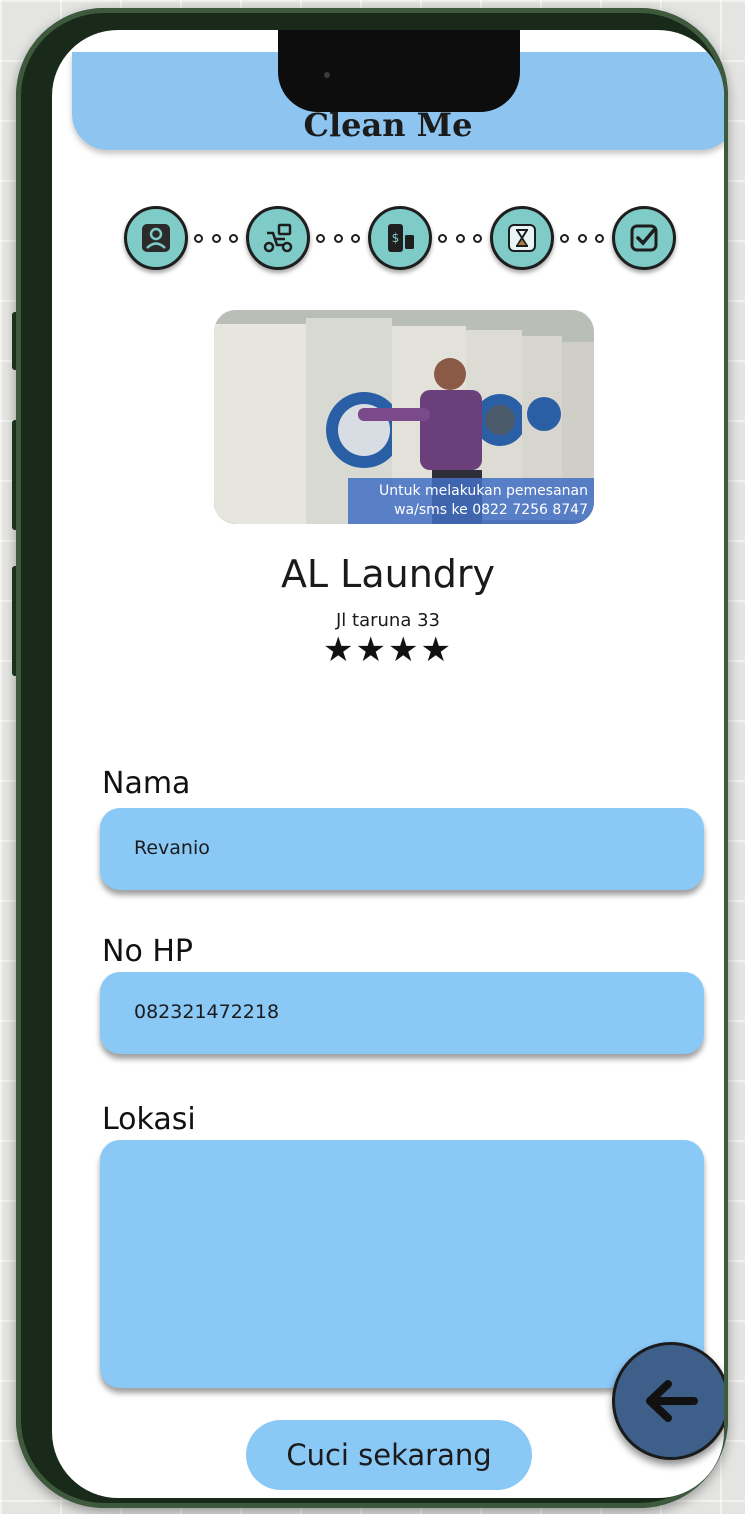  I want to click on user-icon, so click(156, 238).